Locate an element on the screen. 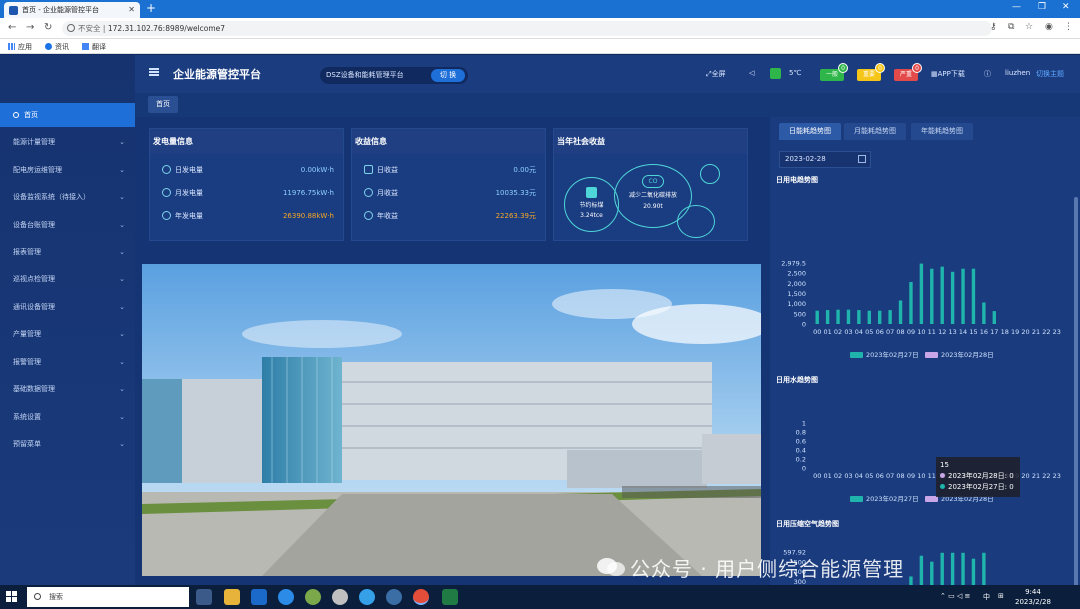 The image size is (1080, 609). profile-icon: ◉ is located at coordinates (1049, 27).